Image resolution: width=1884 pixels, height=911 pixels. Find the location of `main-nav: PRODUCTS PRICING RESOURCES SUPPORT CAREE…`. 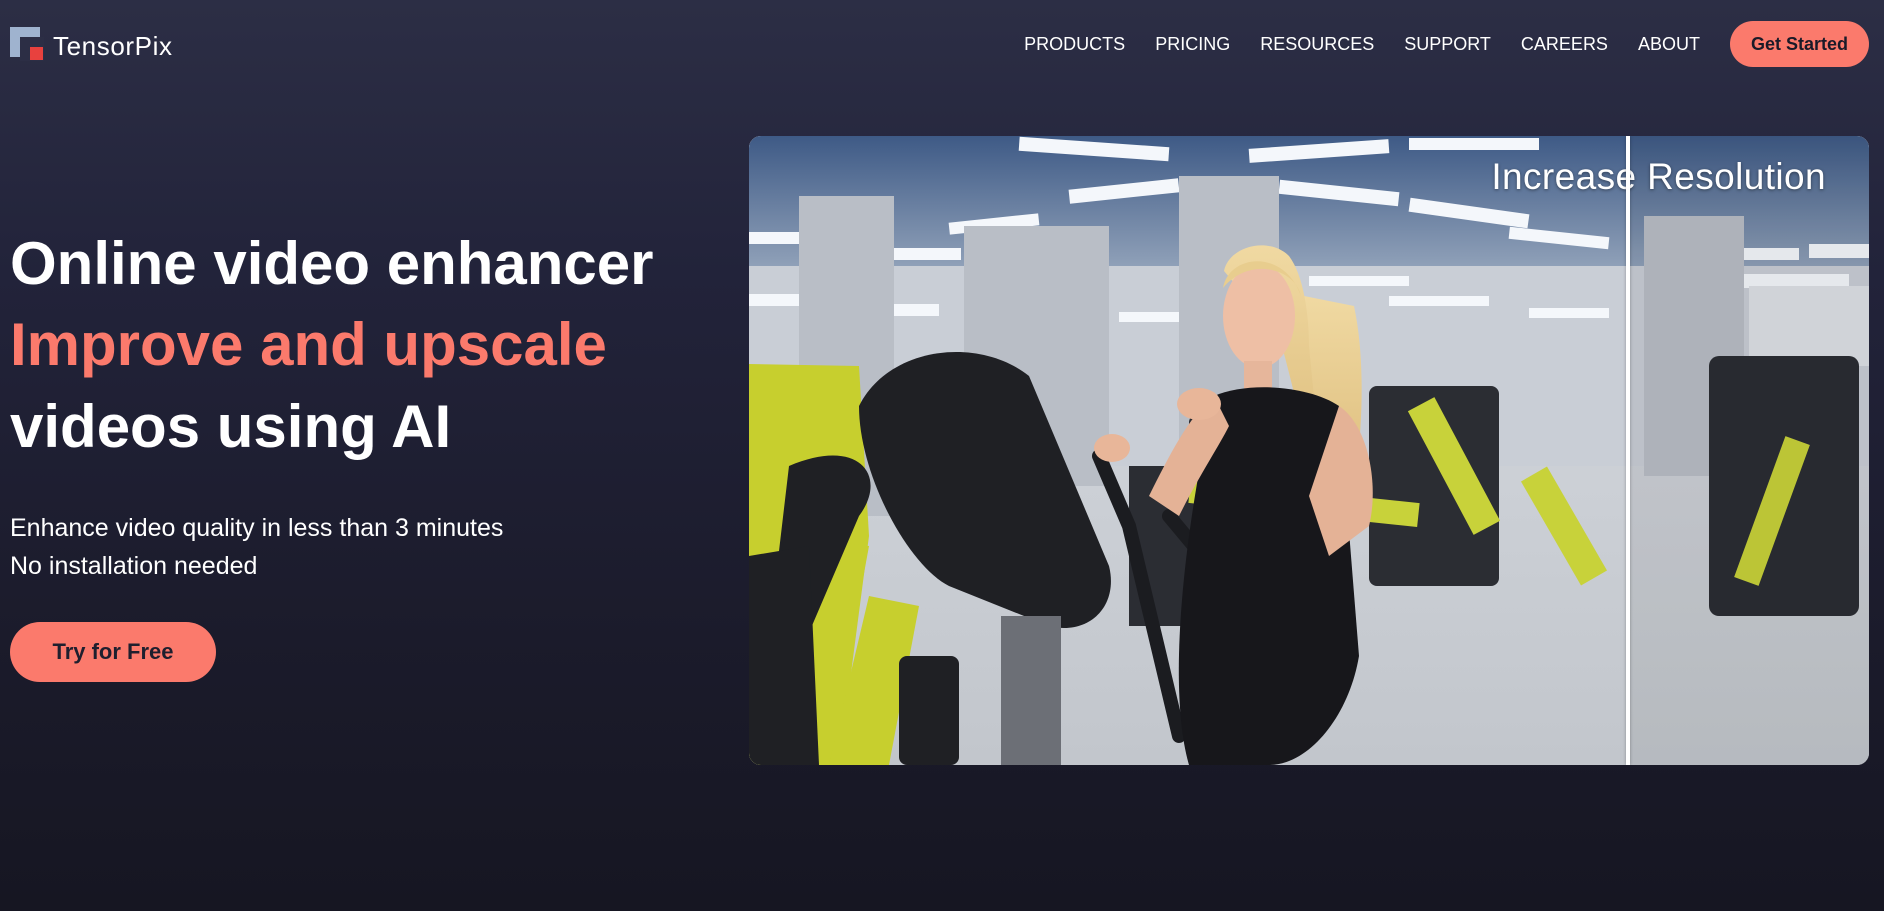

main-nav: PRODUCTS PRICING RESOURCES SUPPORT CAREE… is located at coordinates (1446, 44).